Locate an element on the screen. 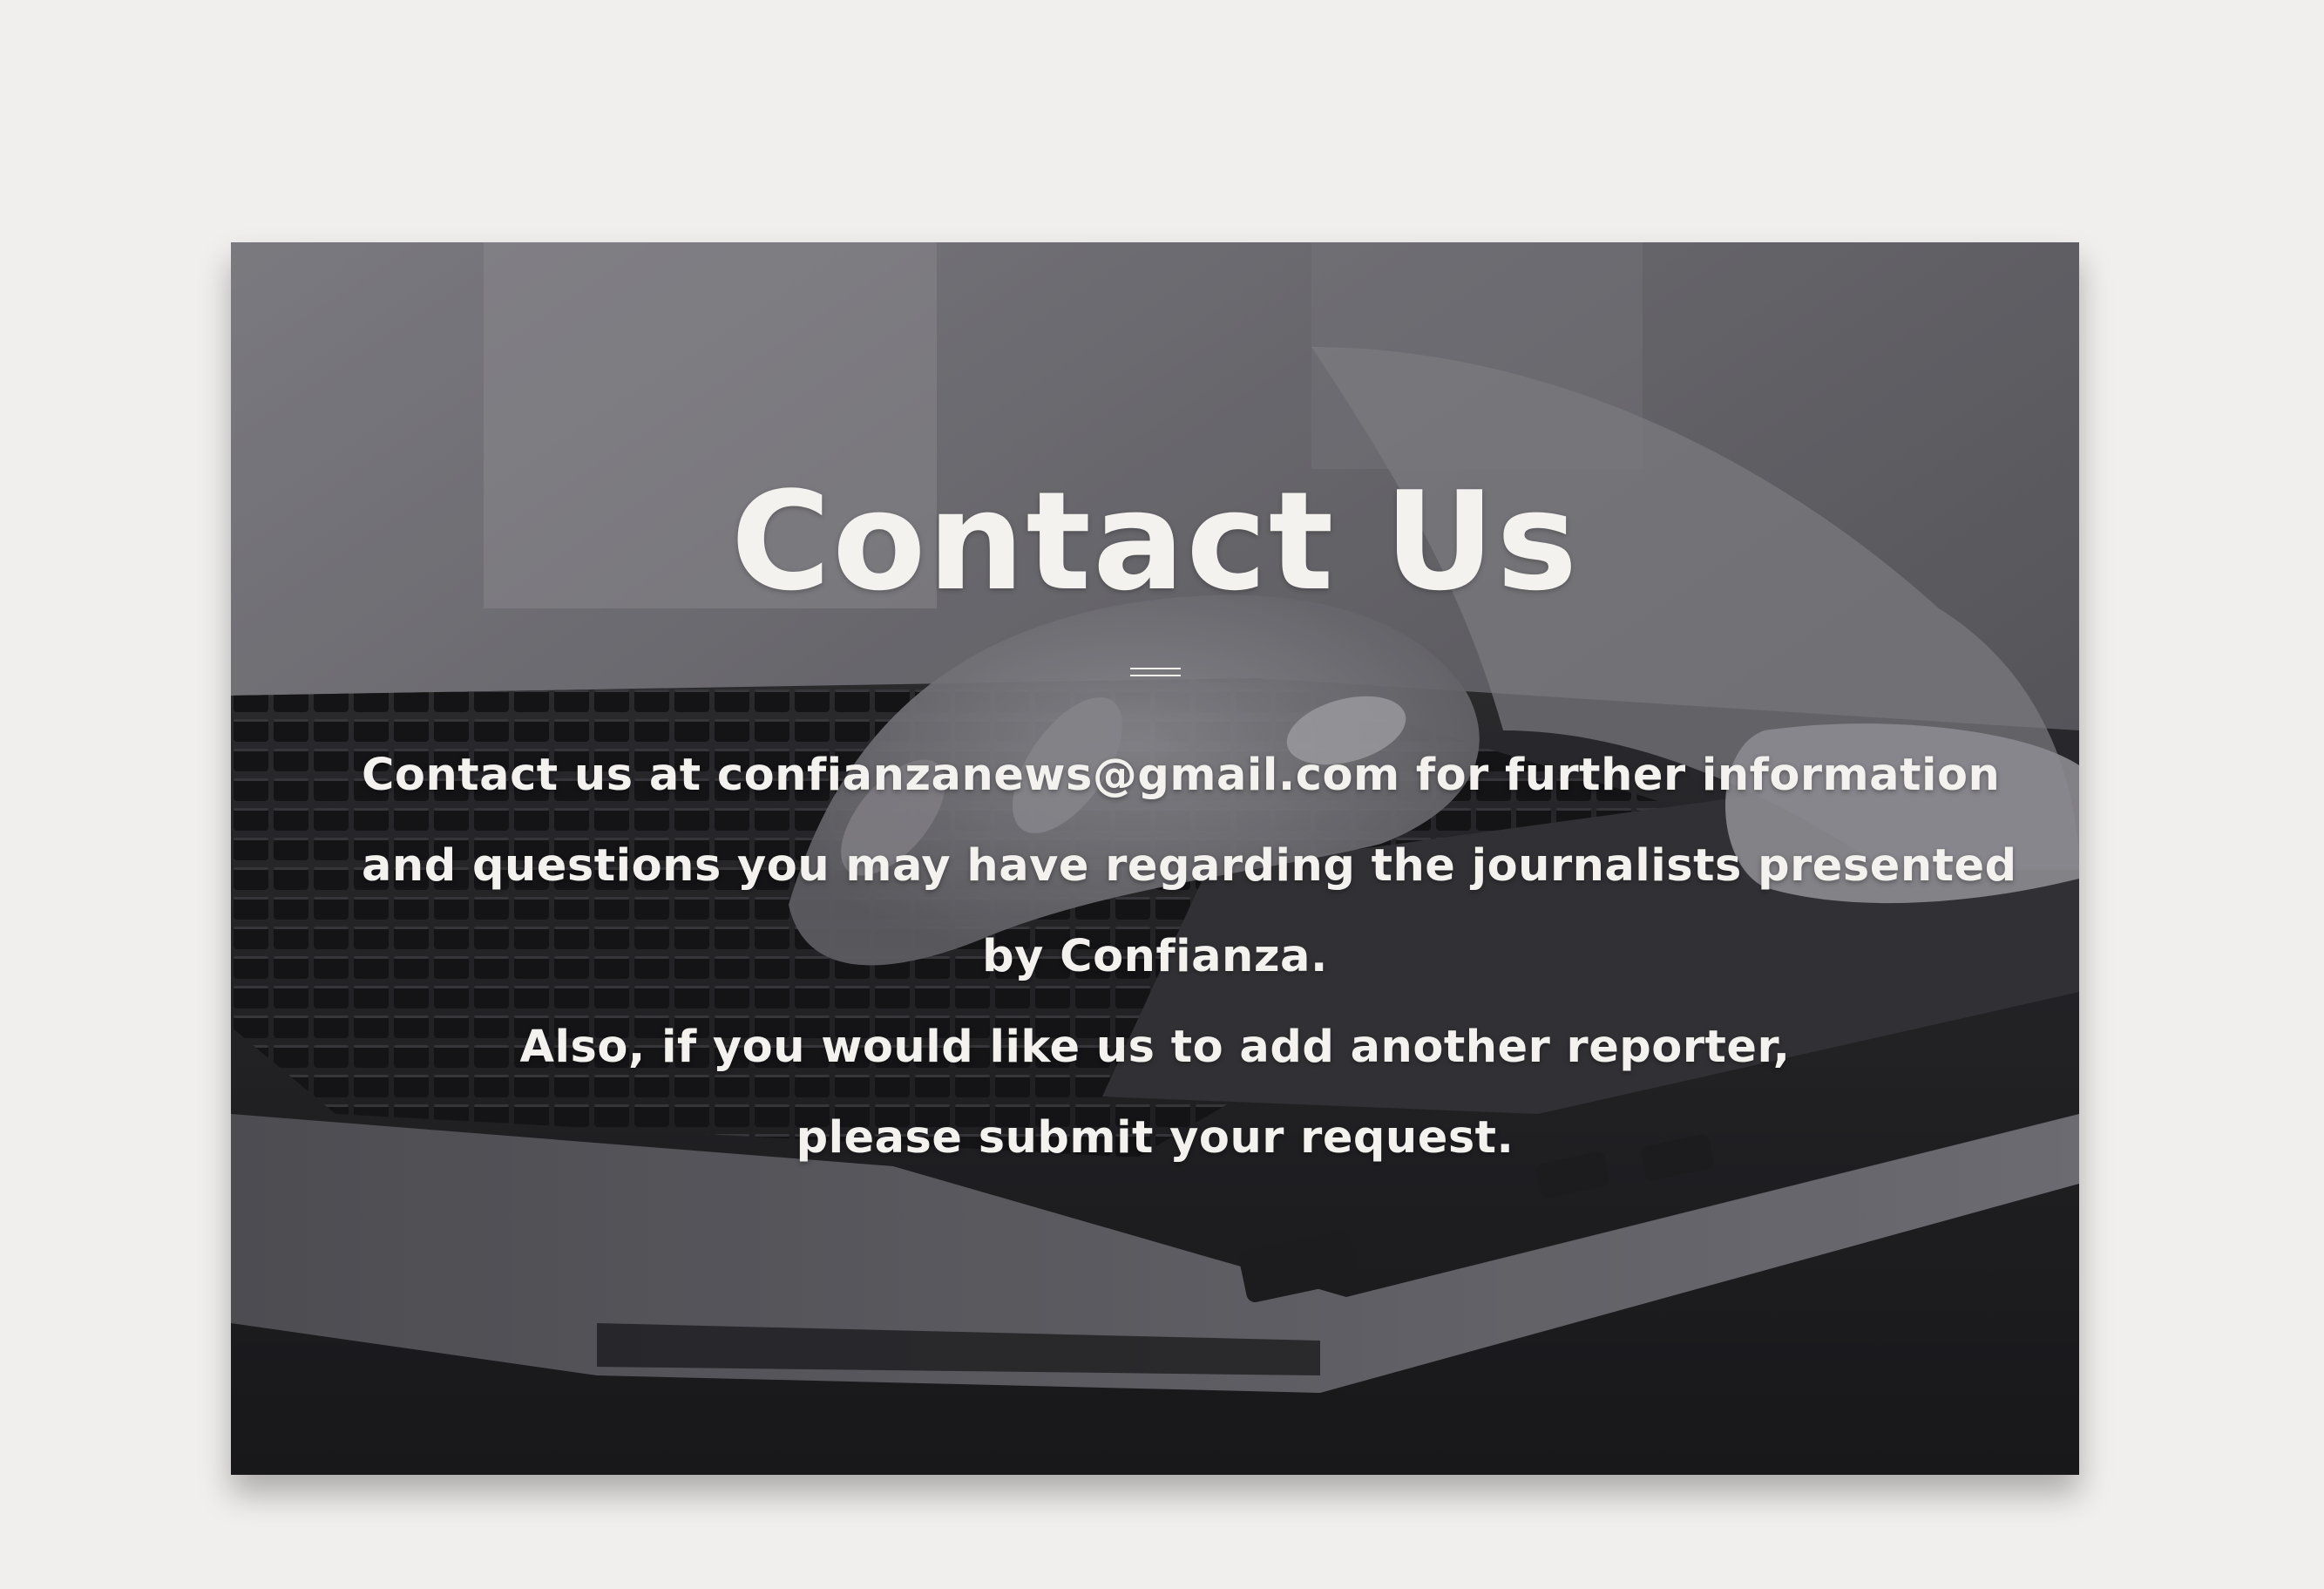 Image resolution: width=2324 pixels, height=1589 pixels. page-title: Contact Us is located at coordinates (1155, 541).